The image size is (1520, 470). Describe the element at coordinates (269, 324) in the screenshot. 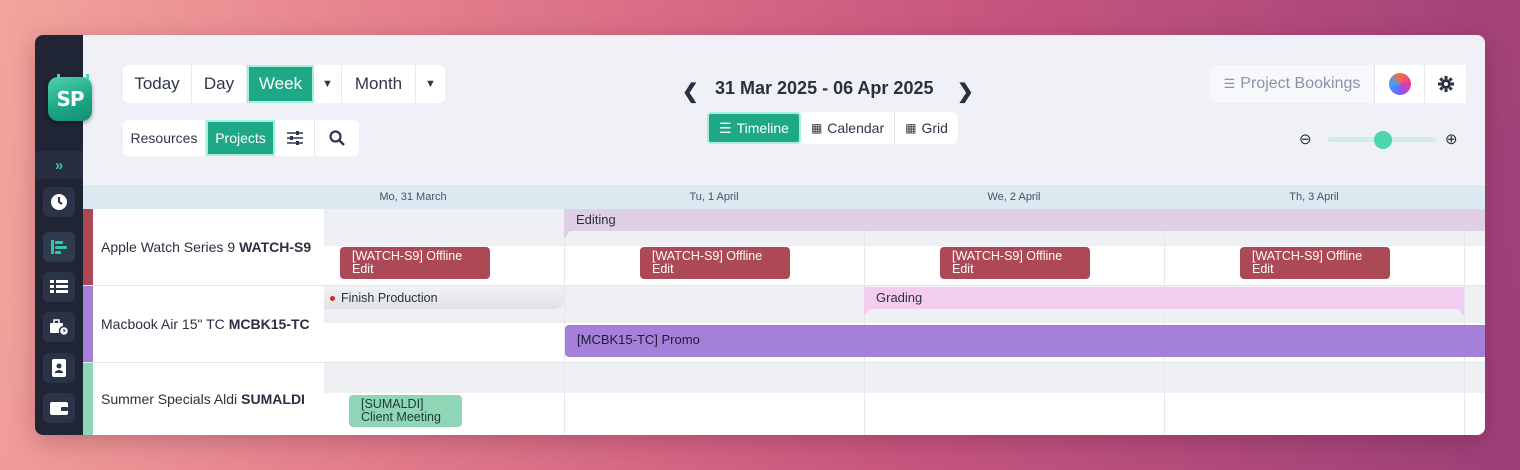

I see `project-code: MCBK15-TC` at that location.